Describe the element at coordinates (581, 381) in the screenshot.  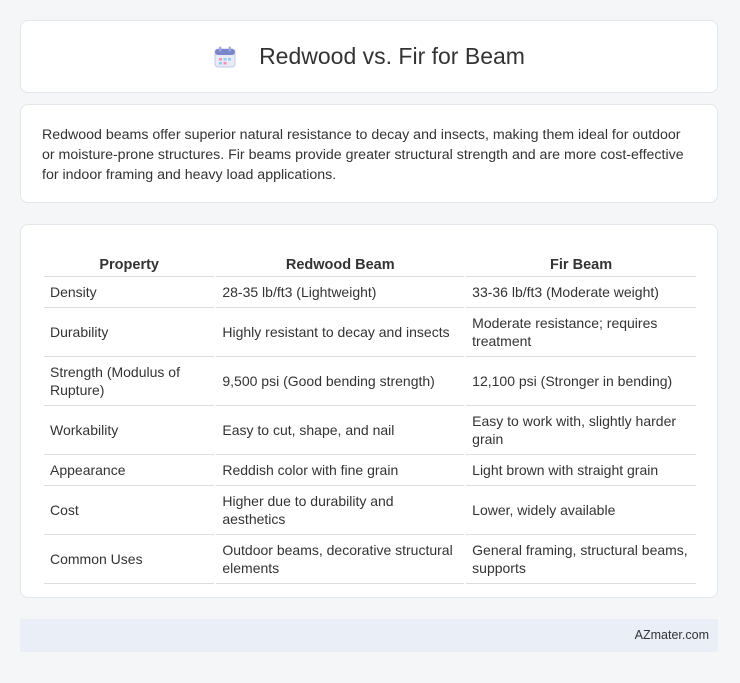
I see `fir-cell: 12,100 psi (Stronger in bending)` at that location.